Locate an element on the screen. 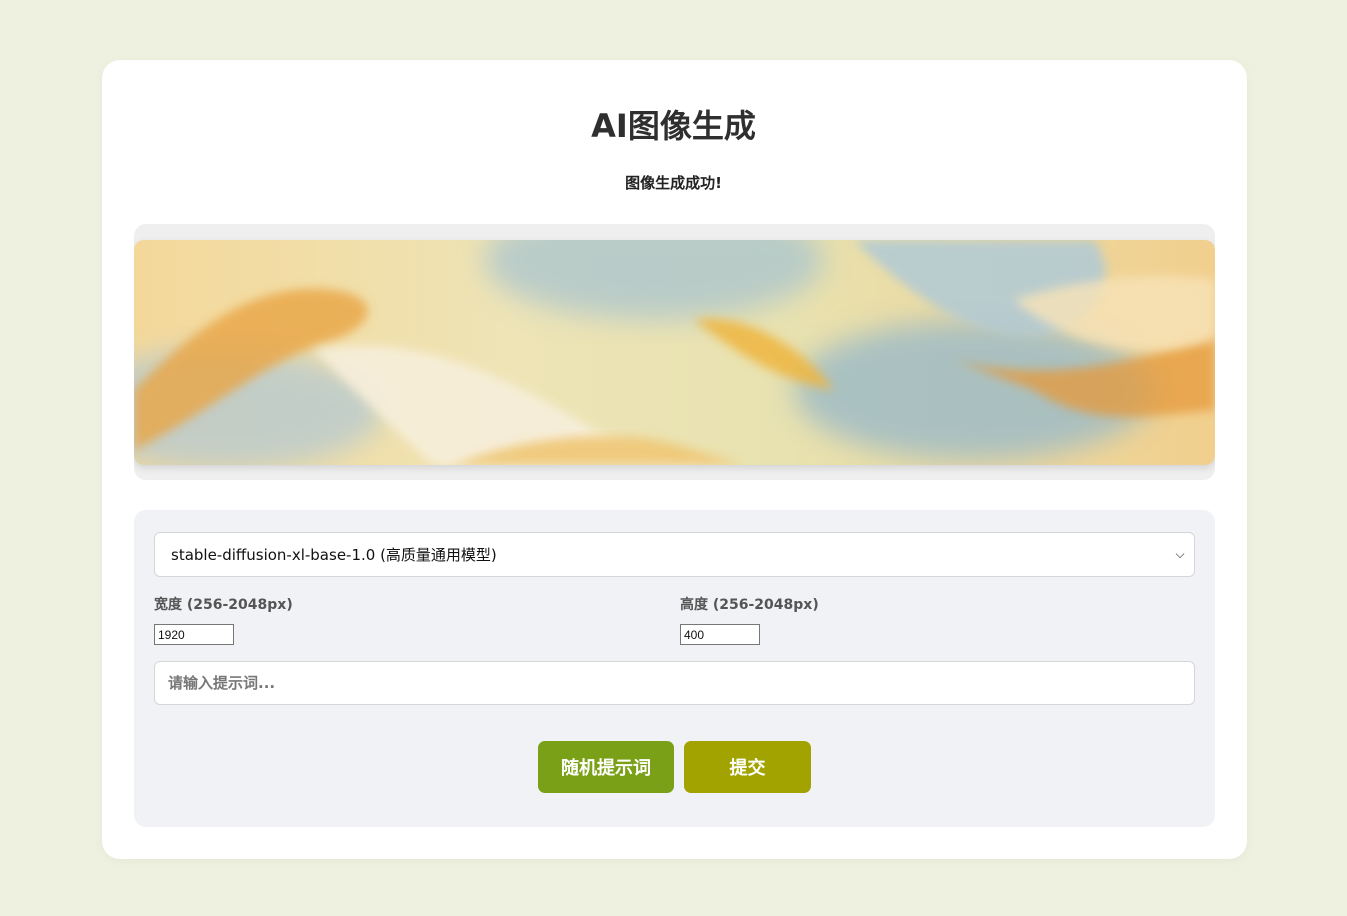 The height and width of the screenshot is (916, 1347). width-input is located at coordinates (194, 634).